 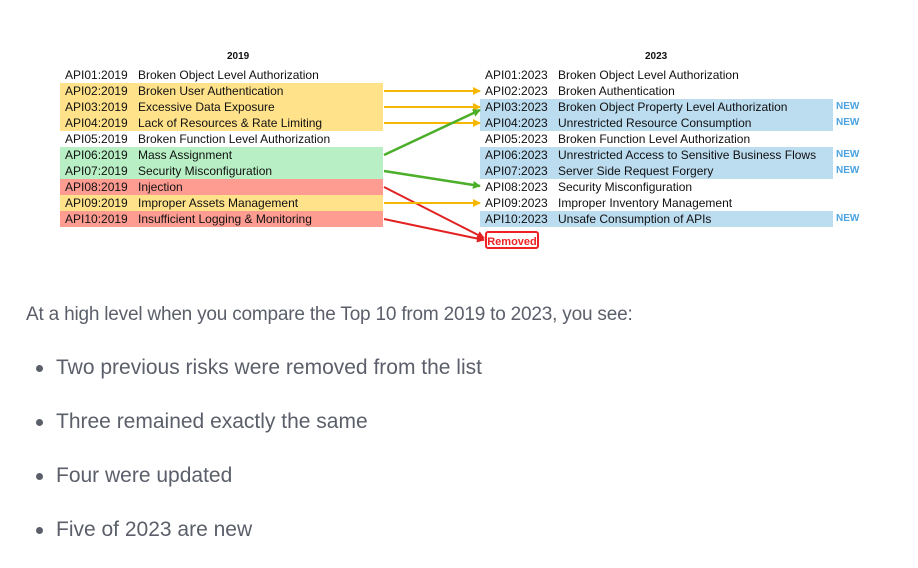 I want to click on risk-code: API01:2019, so click(x=96, y=75).